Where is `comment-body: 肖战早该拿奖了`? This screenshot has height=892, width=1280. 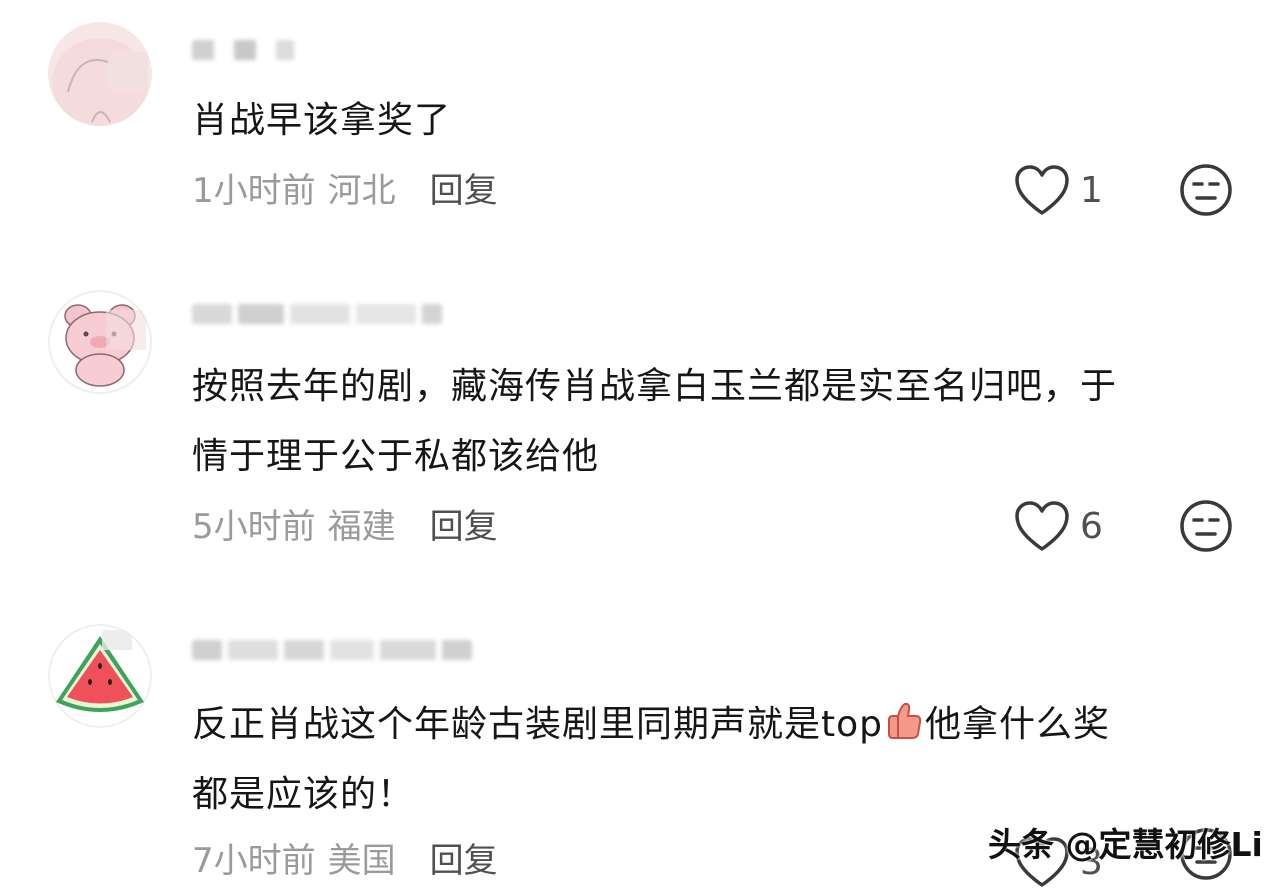
comment-body: 肖战早该拿奖了 is located at coordinates (322, 120).